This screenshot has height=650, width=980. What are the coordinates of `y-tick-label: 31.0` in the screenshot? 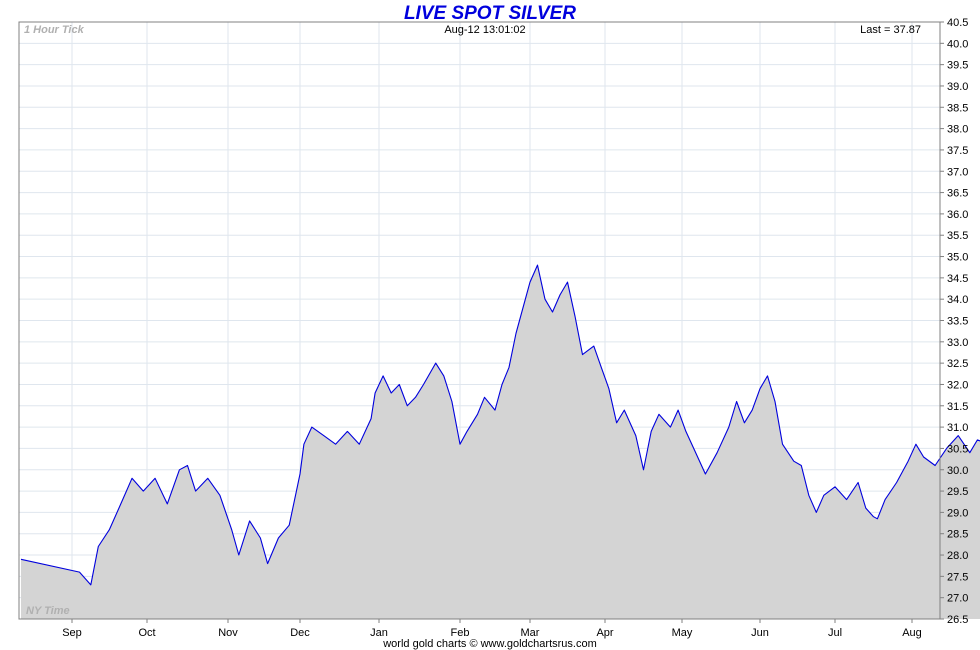 It's located at (957, 428).